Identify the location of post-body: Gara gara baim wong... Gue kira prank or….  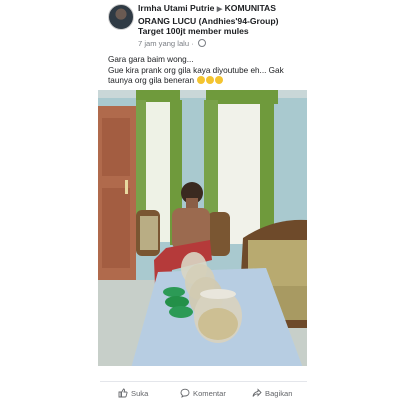
(205, 71).